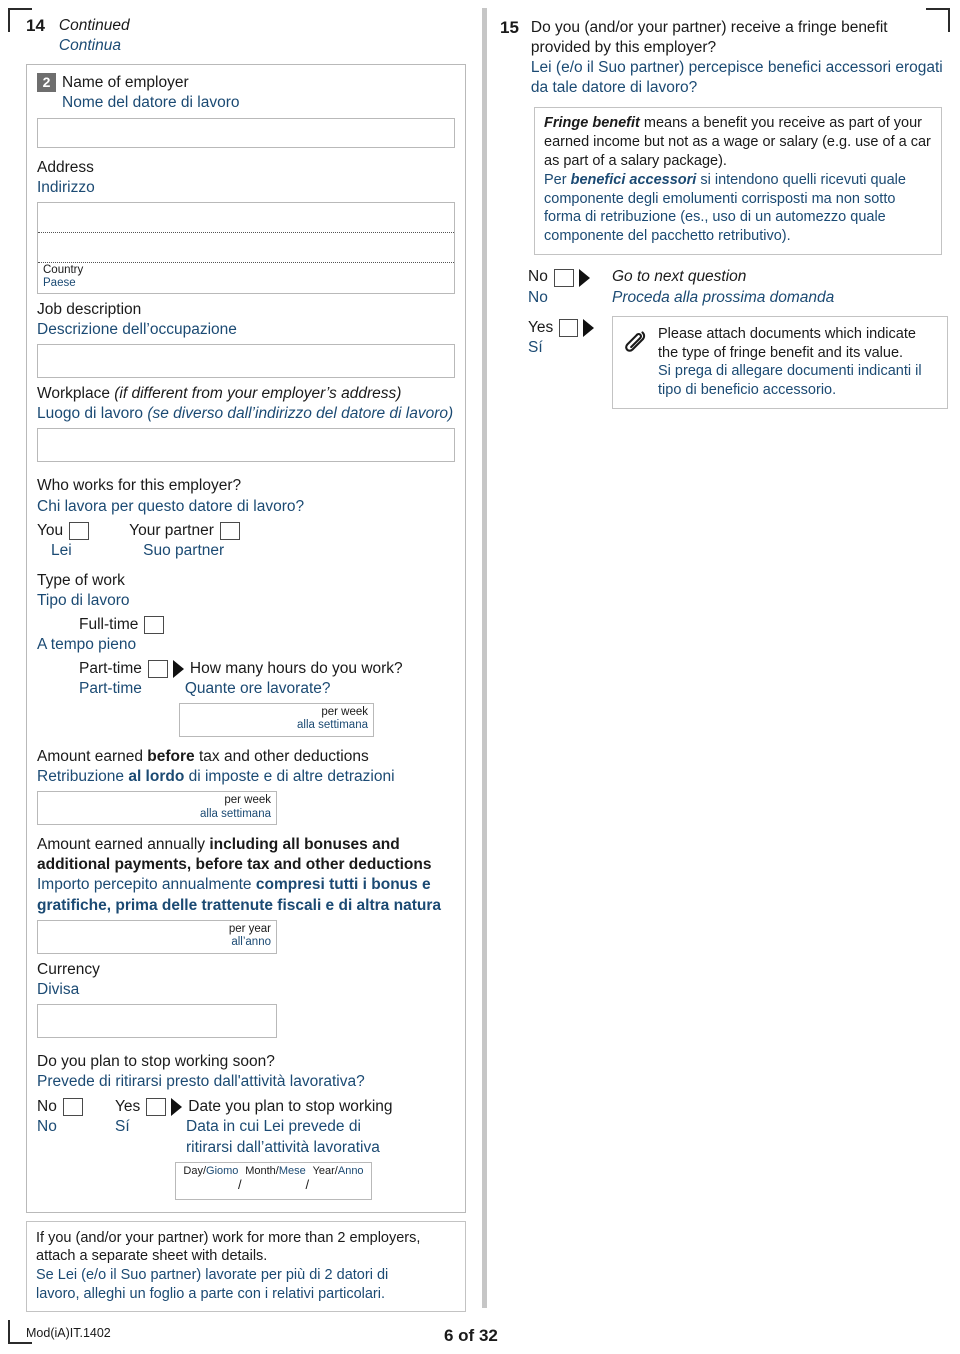 The width and height of the screenshot is (960, 1354). What do you see at coordinates (222, 1170) in the screenshot?
I see `date-day-it: Giomo` at bounding box center [222, 1170].